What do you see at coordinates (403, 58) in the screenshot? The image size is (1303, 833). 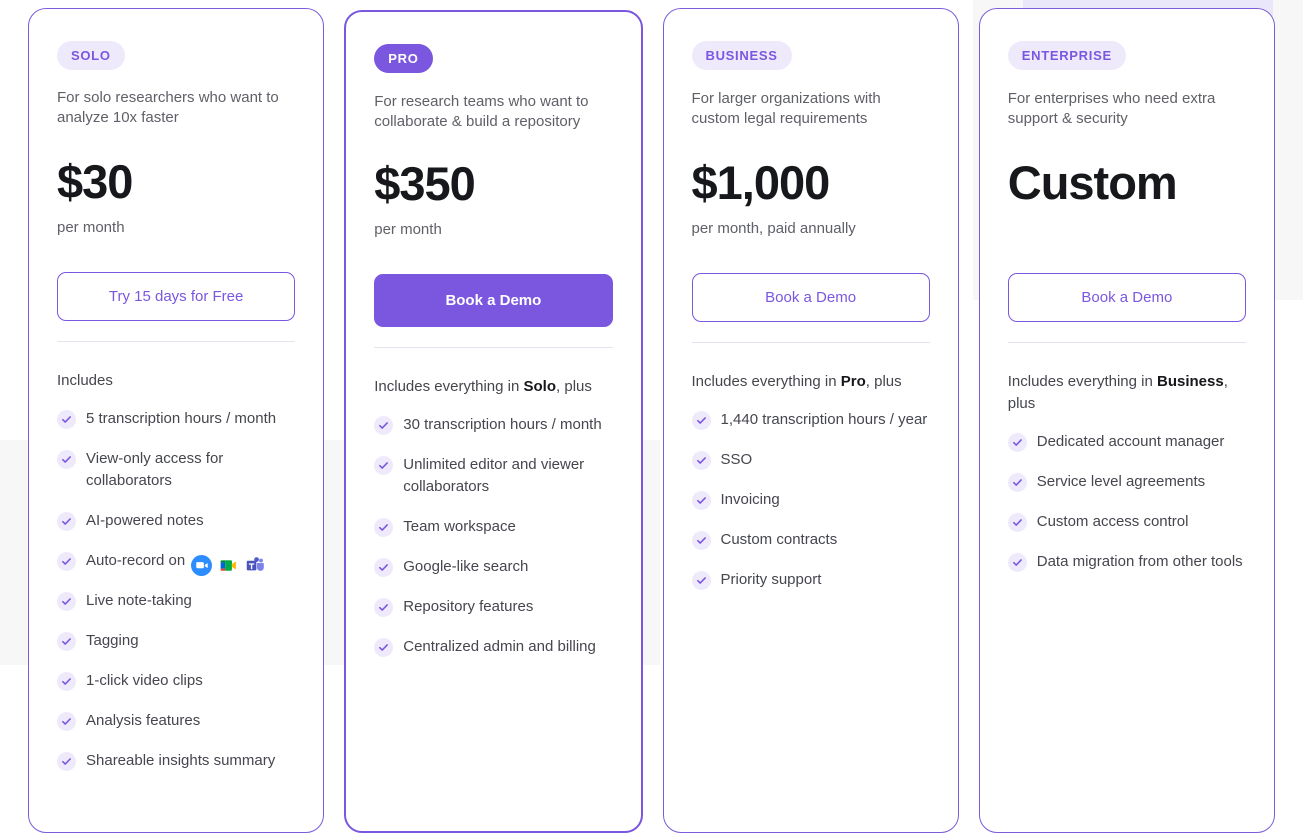 I see `plan-badge-pro: PRO` at bounding box center [403, 58].